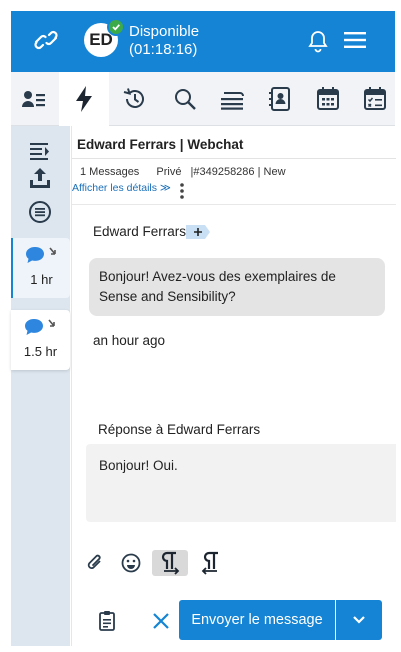 This screenshot has width=401, height=652. I want to click on close-icon, so click(161, 621).